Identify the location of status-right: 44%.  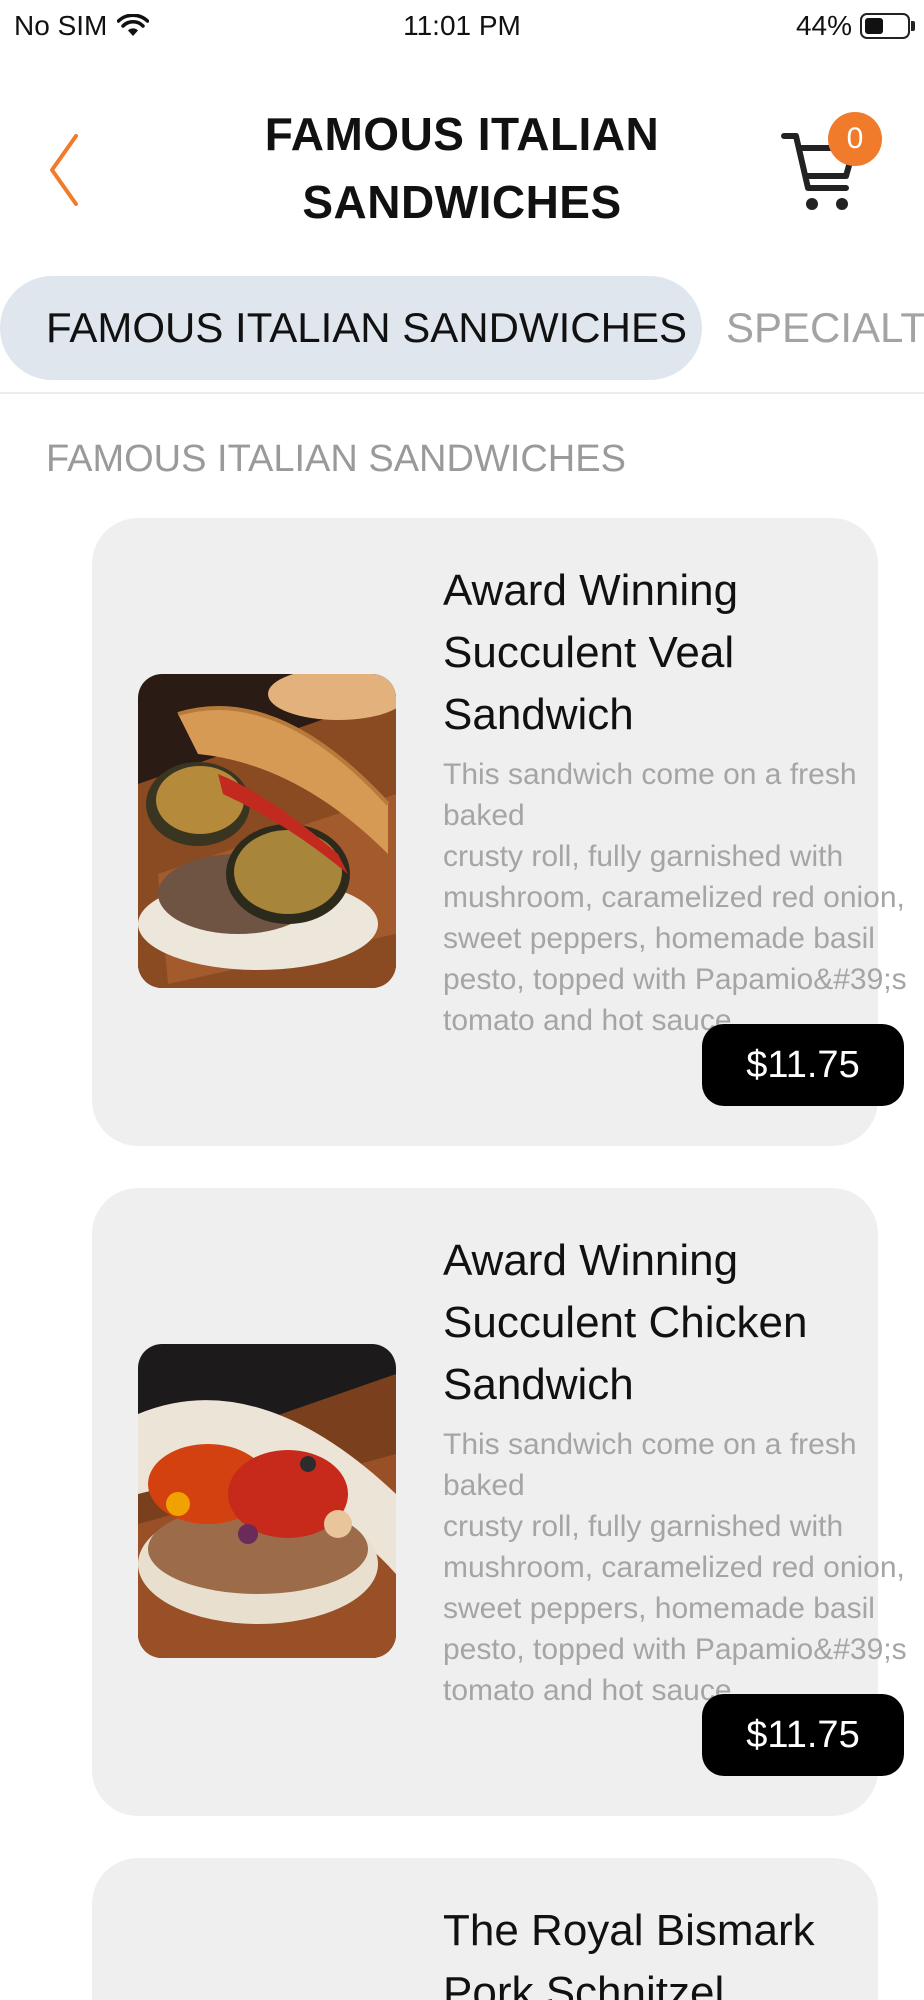
(855, 26).